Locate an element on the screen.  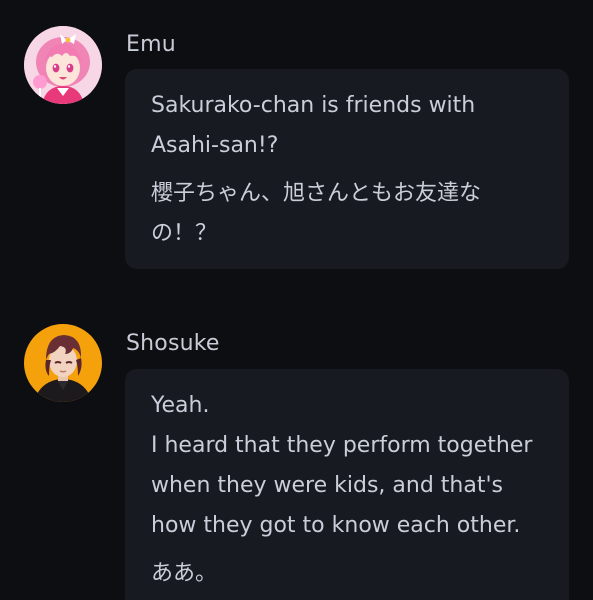
sender-name: Shosuke is located at coordinates (173, 343).